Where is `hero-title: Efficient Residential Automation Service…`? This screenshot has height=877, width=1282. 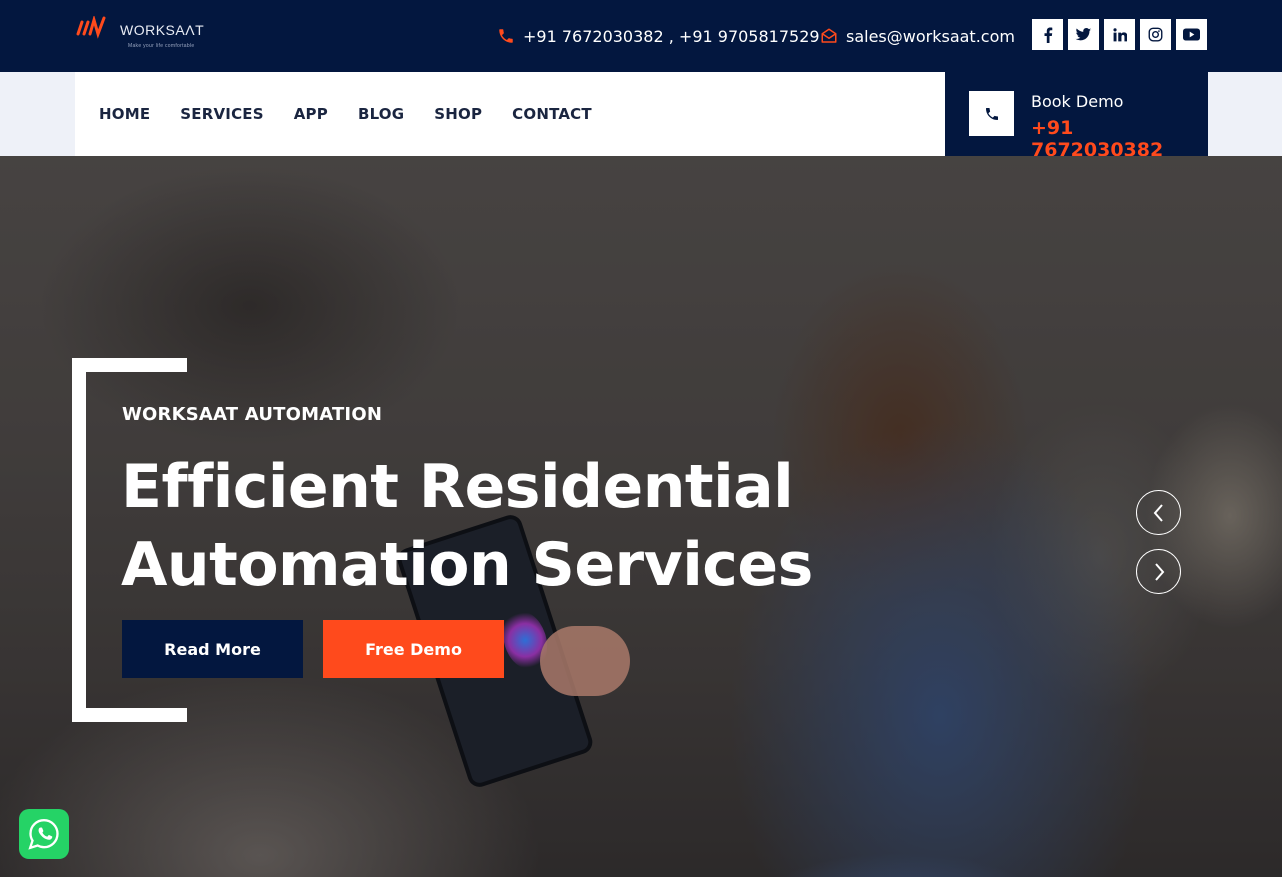 hero-title: Efficient Residential Automation Service… is located at coordinates (471, 526).